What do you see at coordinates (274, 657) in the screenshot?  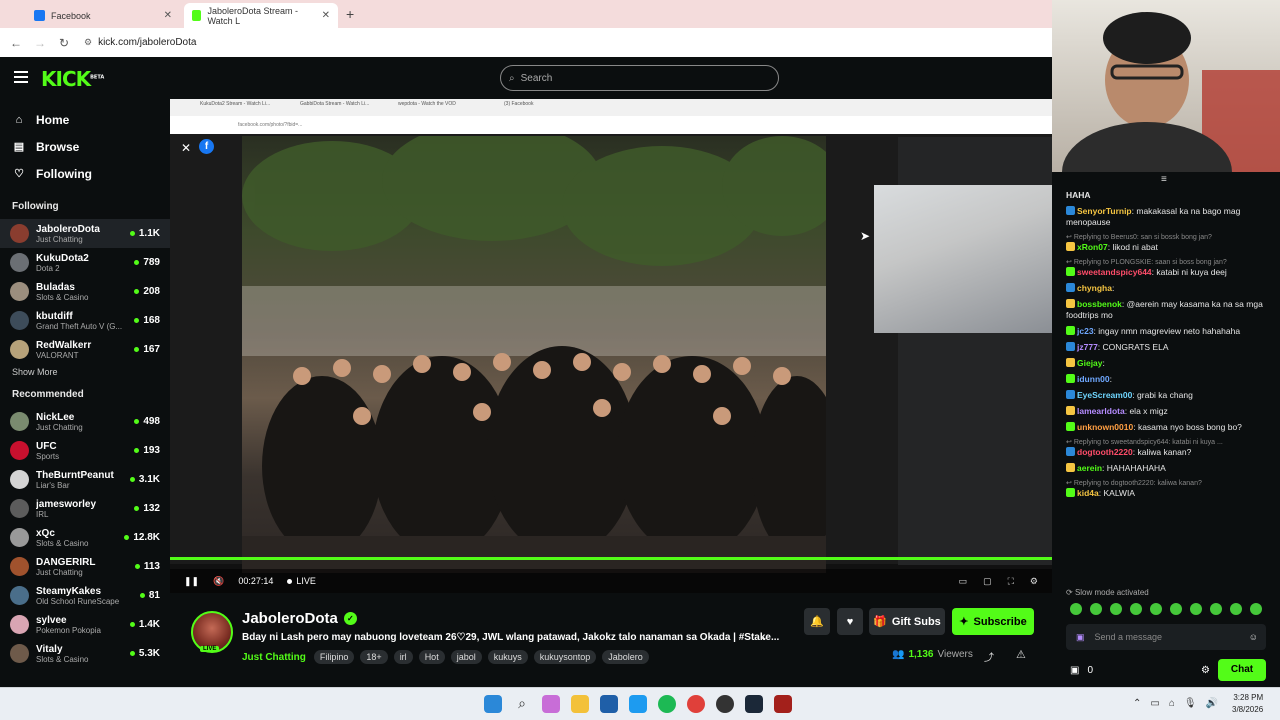 I see `stream-category: Just Chatting` at bounding box center [274, 657].